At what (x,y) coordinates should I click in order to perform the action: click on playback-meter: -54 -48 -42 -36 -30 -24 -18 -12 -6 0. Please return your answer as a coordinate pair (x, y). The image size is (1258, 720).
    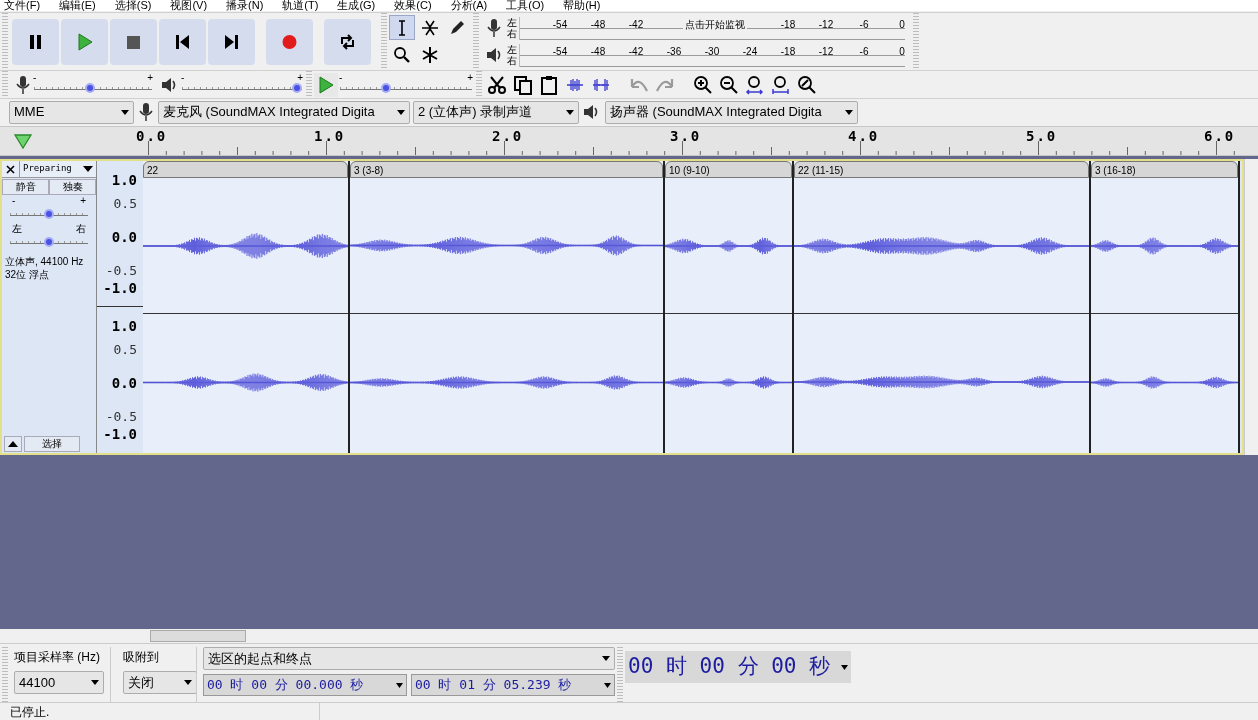
    Looking at the image, I should click on (715, 55).